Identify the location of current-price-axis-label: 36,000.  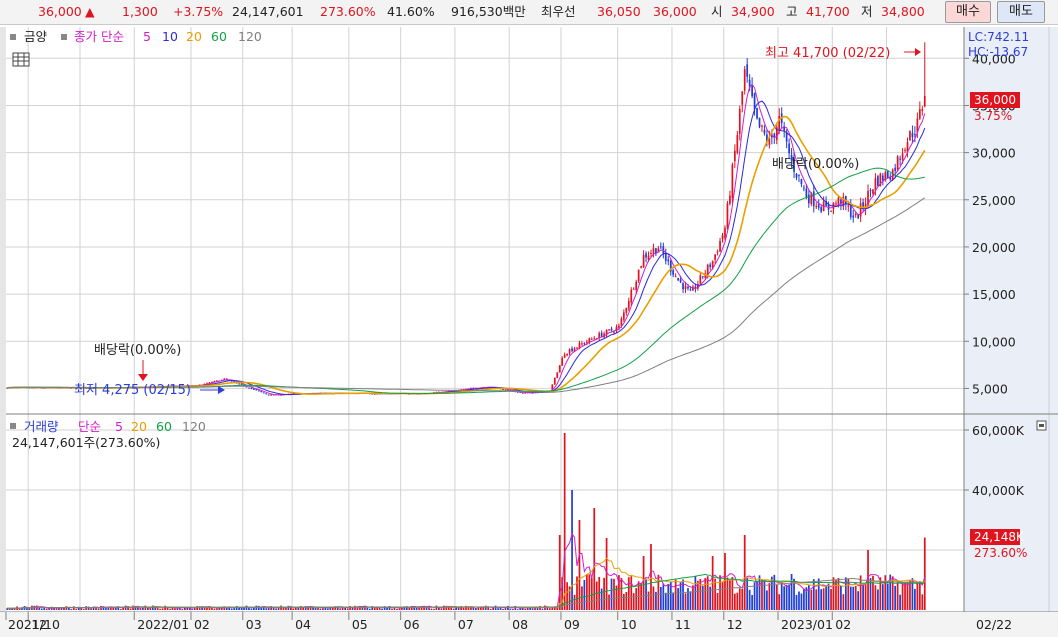
(995, 100).